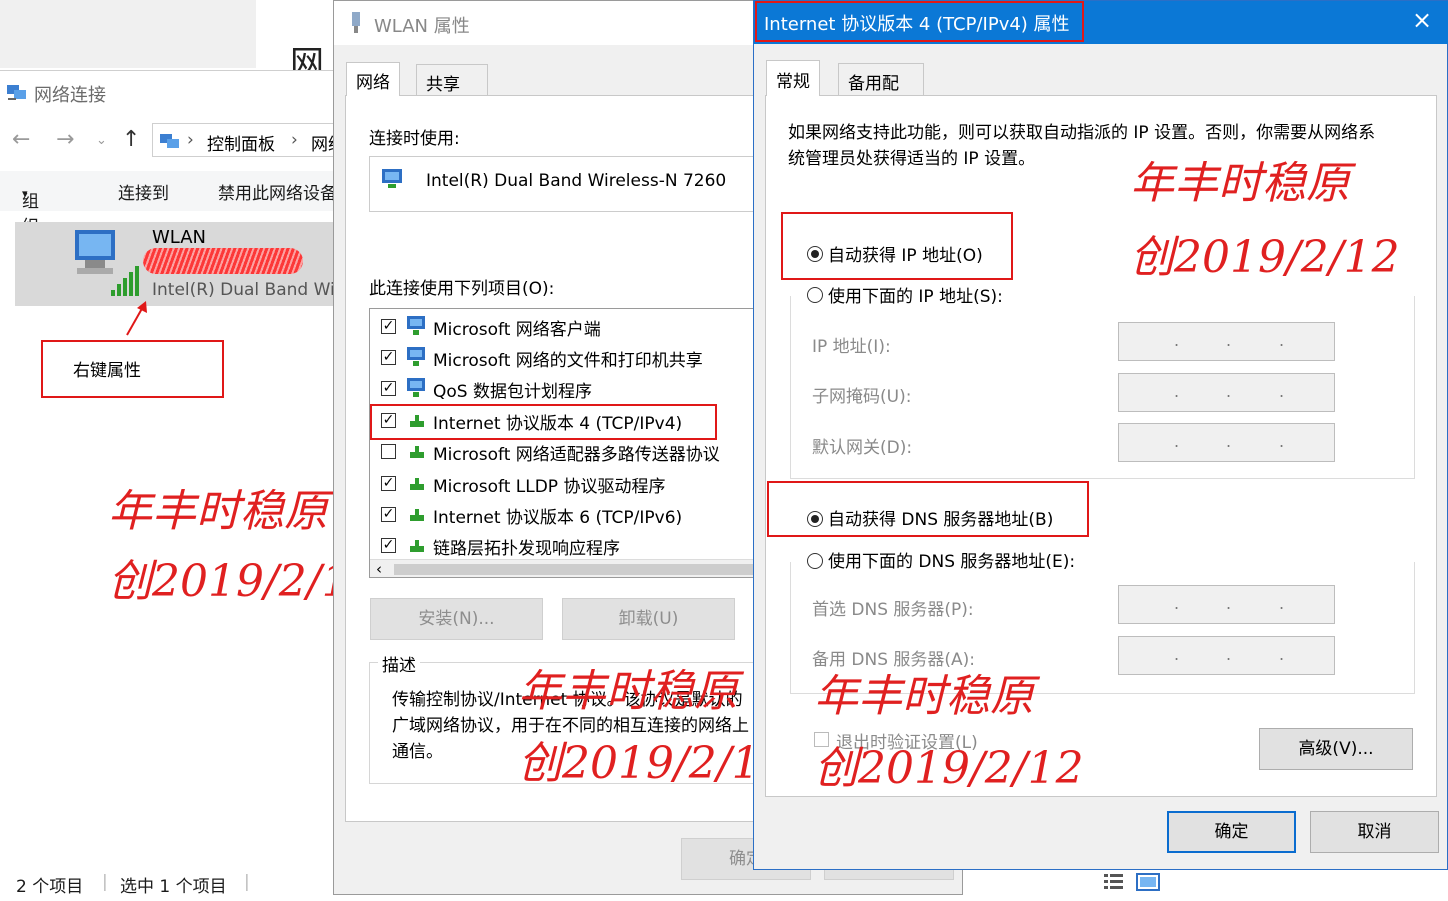 This screenshot has width=1448, height=901. What do you see at coordinates (241, 142) in the screenshot?
I see `breadcrumb-control-panel: 控制面板` at bounding box center [241, 142].